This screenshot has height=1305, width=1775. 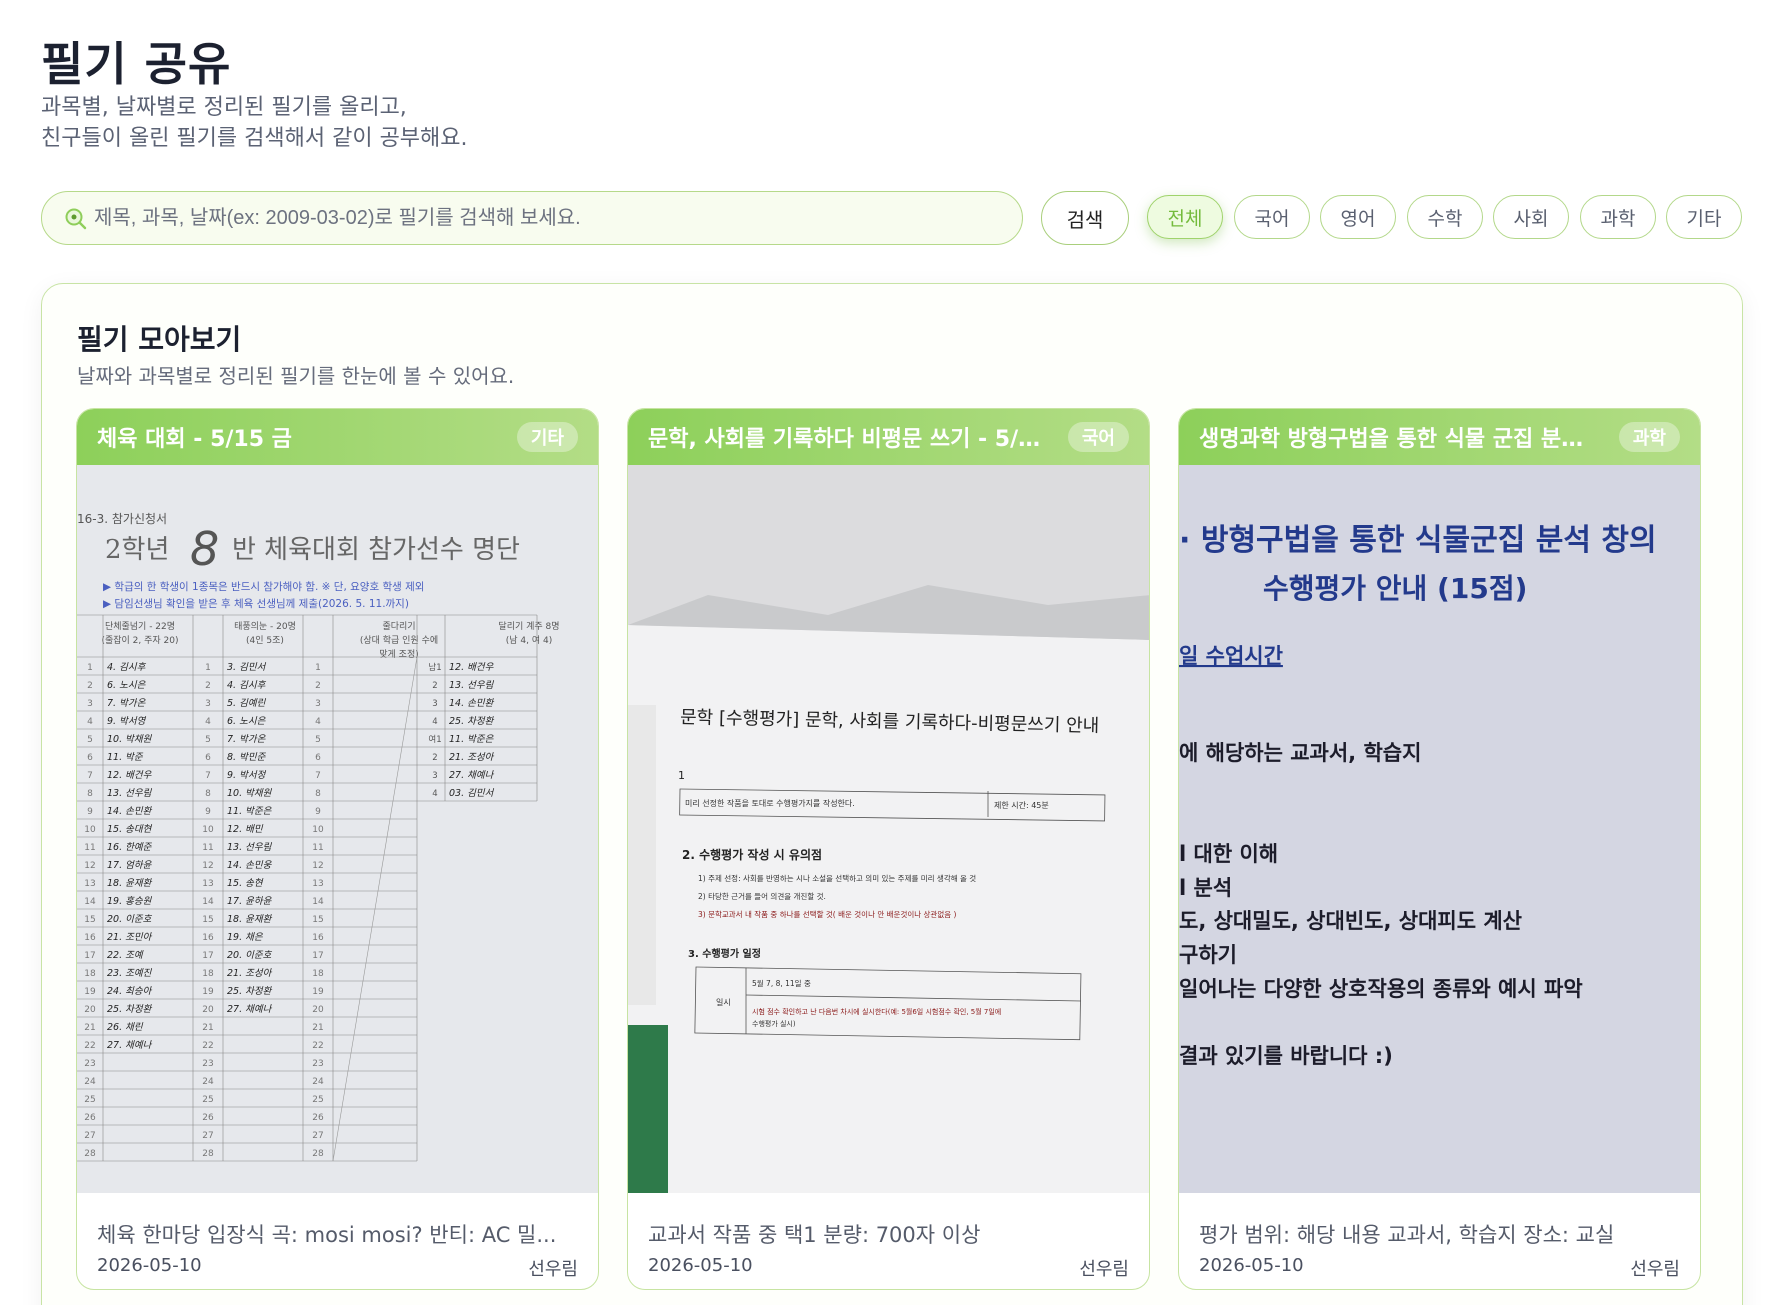 I want to click on roster-typhoon-name: 12. 배민, so click(x=245, y=829).